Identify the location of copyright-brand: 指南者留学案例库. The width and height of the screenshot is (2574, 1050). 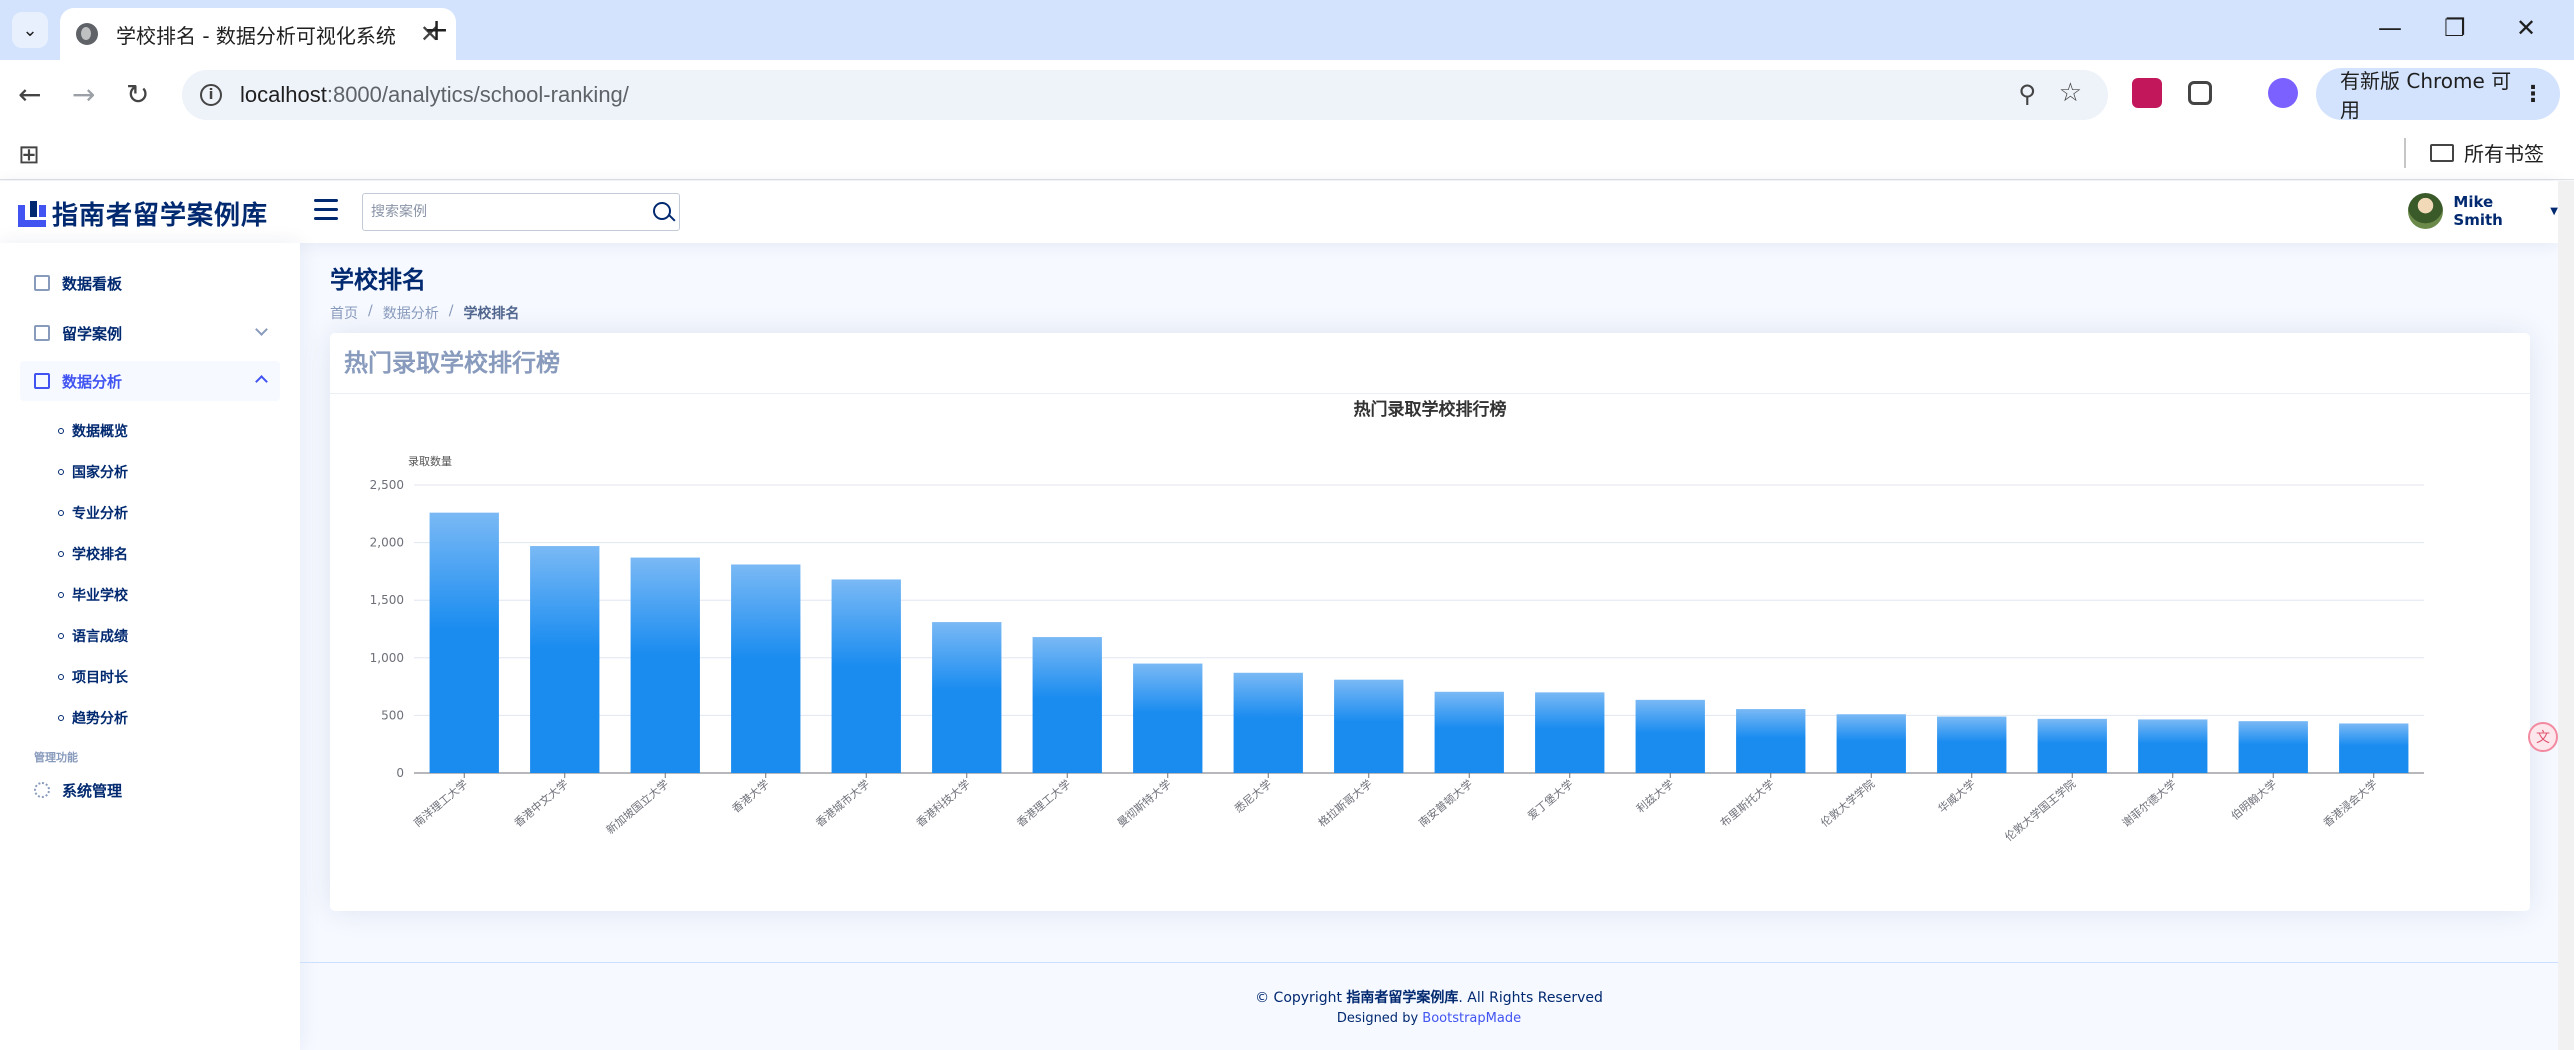
(1402, 998).